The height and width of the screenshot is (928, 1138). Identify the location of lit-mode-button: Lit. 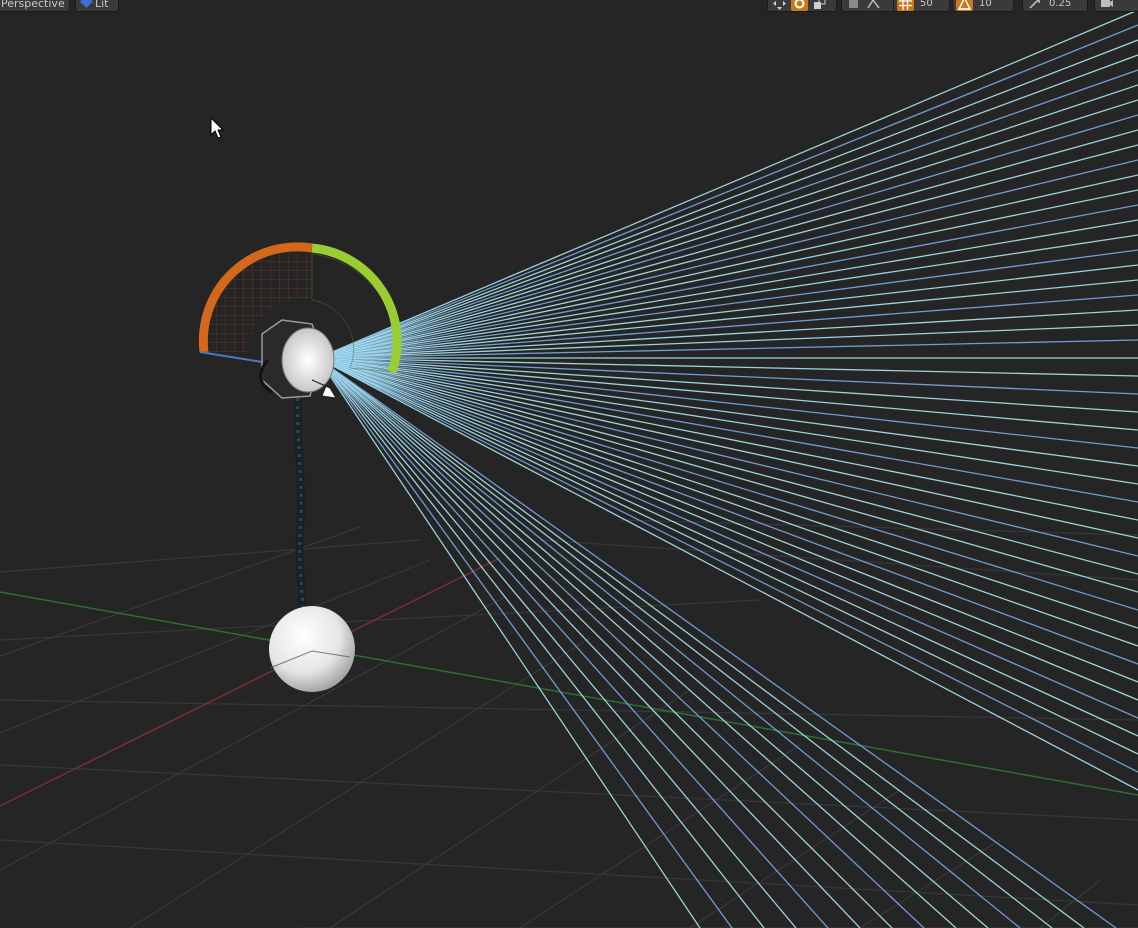
(97, 6).